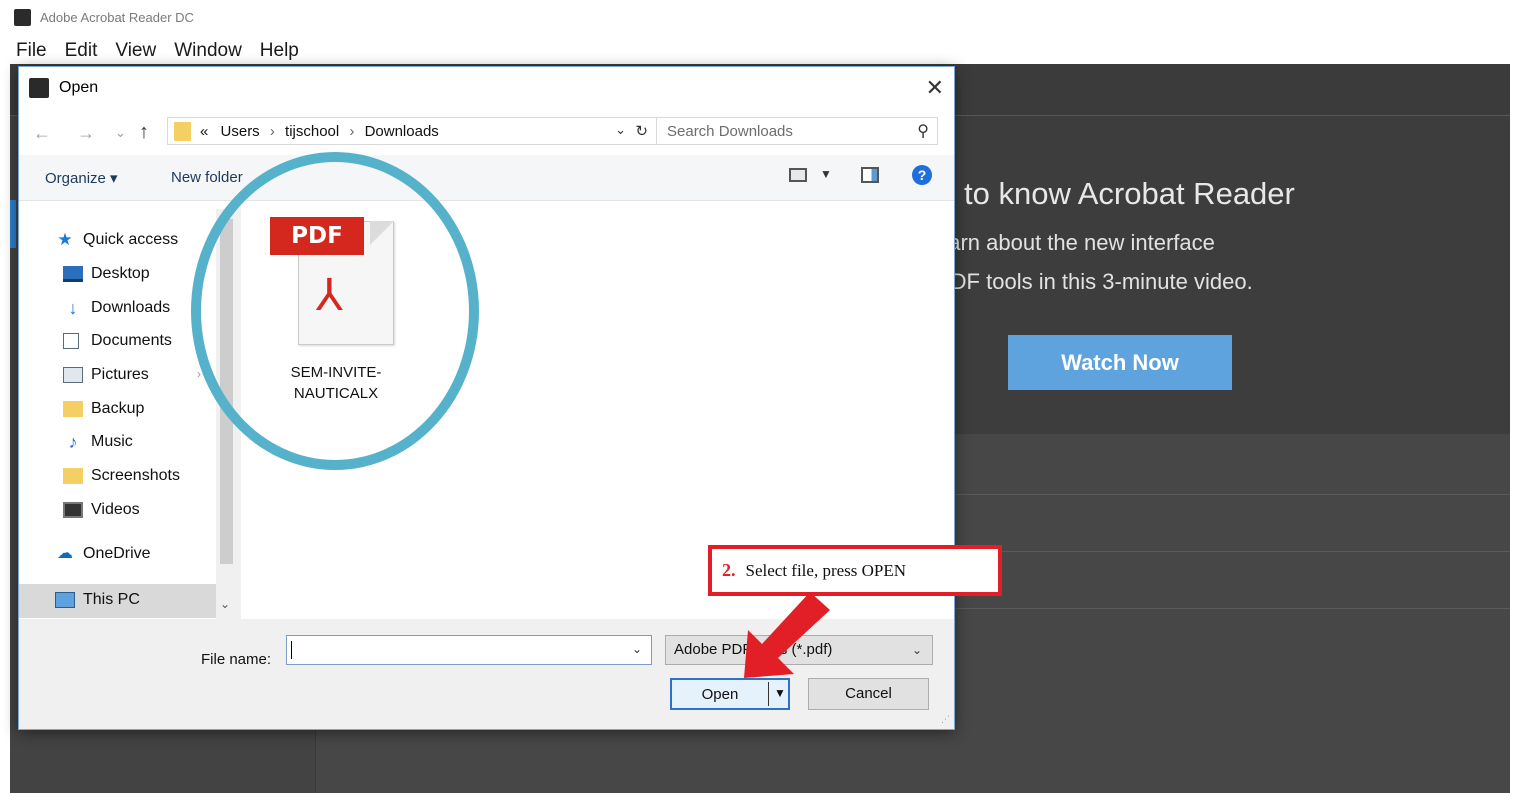 This screenshot has width=1513, height=793. What do you see at coordinates (486, 178) in the screenshot?
I see `dialog-toolbar: Organize ▾ New folder ▼ ?` at bounding box center [486, 178].